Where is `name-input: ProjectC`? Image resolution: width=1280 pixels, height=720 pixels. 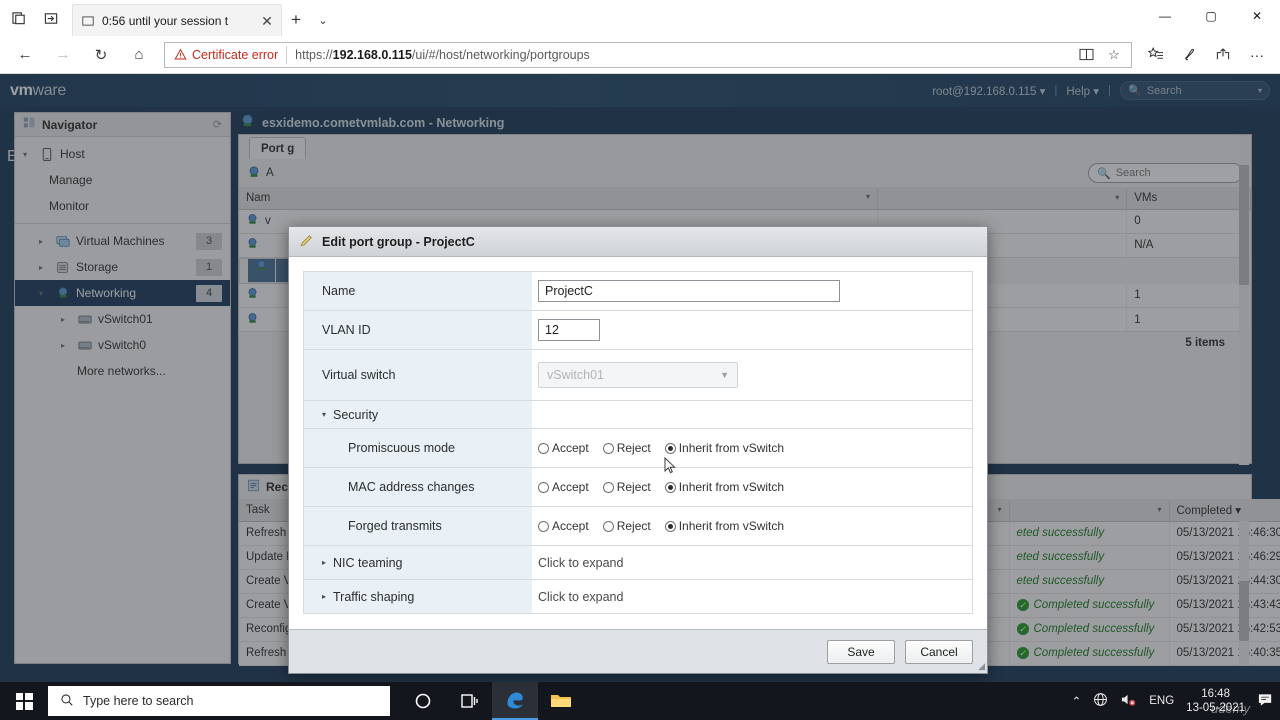
name-input: ProjectC is located at coordinates (689, 291).